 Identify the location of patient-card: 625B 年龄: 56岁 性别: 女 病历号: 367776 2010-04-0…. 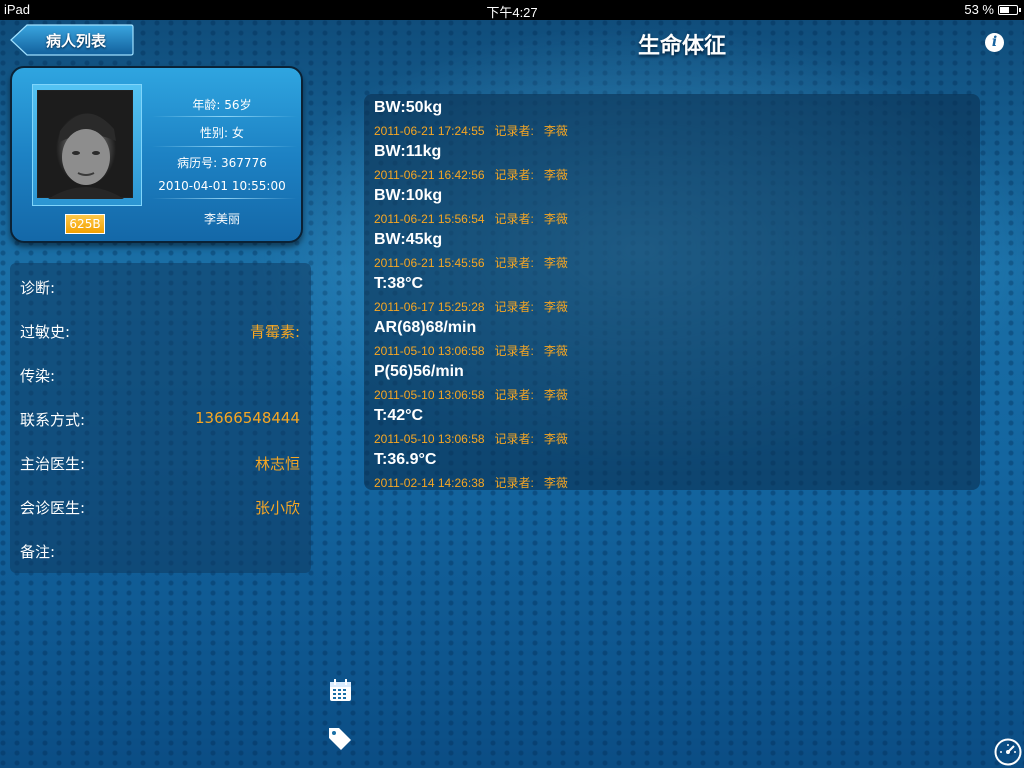
(156, 154).